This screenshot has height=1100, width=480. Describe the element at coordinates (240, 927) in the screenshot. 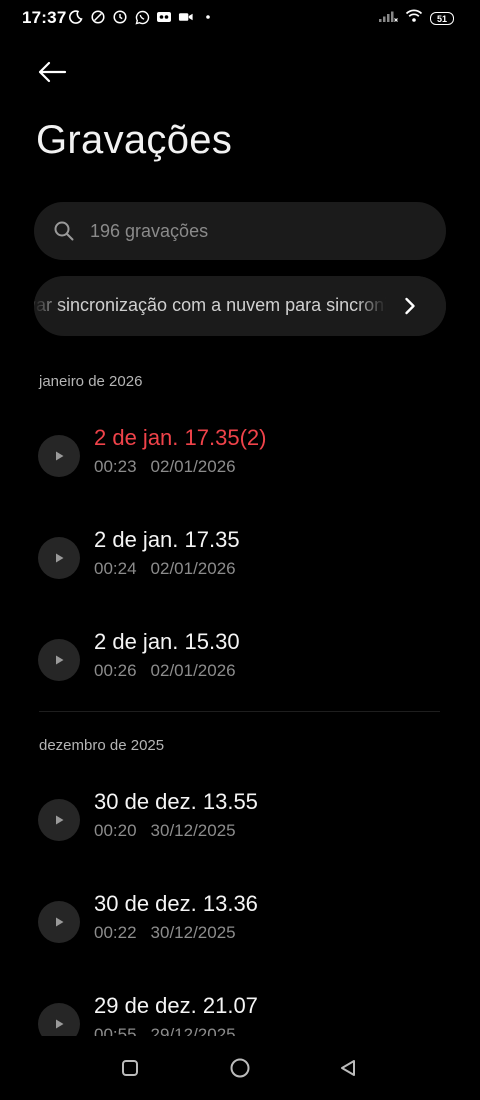

I see `recording-item: 30 de dez. 13.36 00:22 30/12/2025` at that location.